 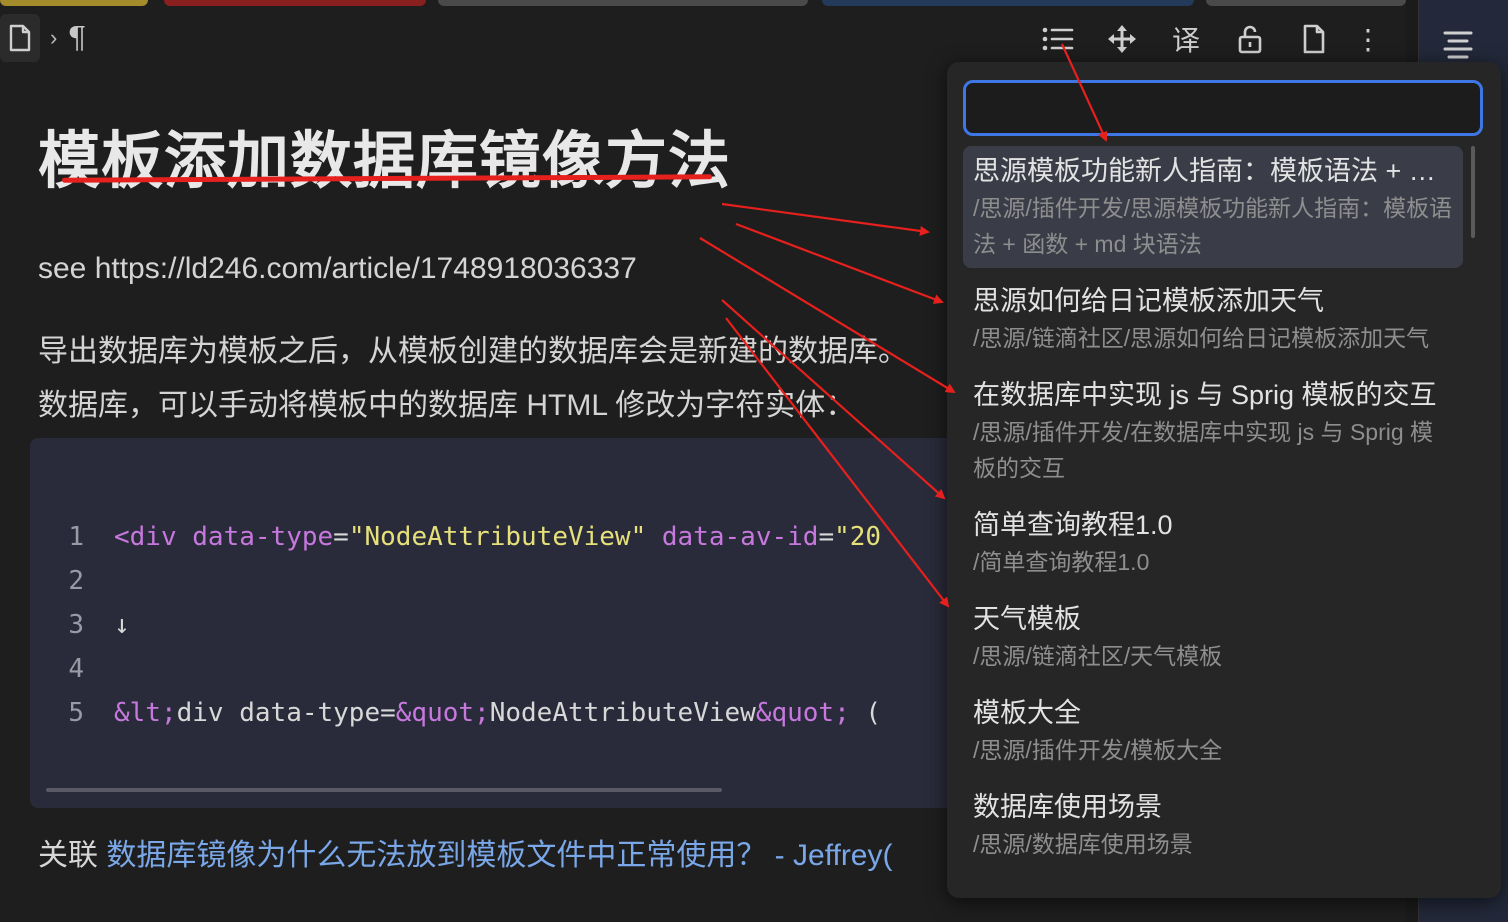 What do you see at coordinates (122, 625) in the screenshot?
I see `down-arrow-glyph: ↓` at bounding box center [122, 625].